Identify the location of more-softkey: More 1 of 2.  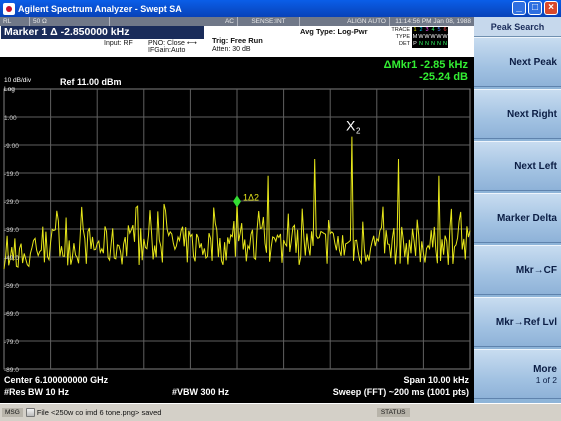
(517, 374).